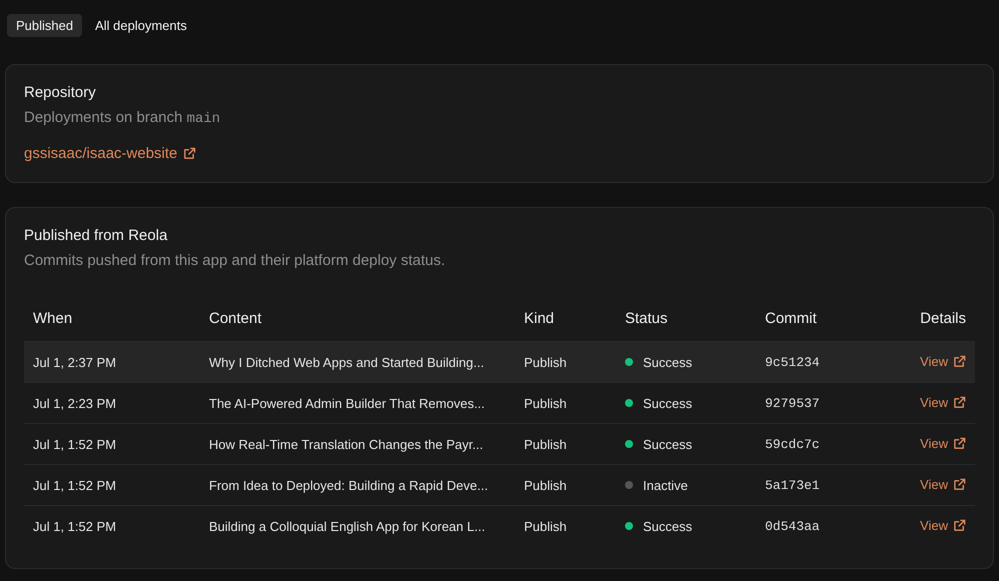 The width and height of the screenshot is (999, 581). Describe the element at coordinates (235, 318) in the screenshot. I see `column-header: Content` at that location.